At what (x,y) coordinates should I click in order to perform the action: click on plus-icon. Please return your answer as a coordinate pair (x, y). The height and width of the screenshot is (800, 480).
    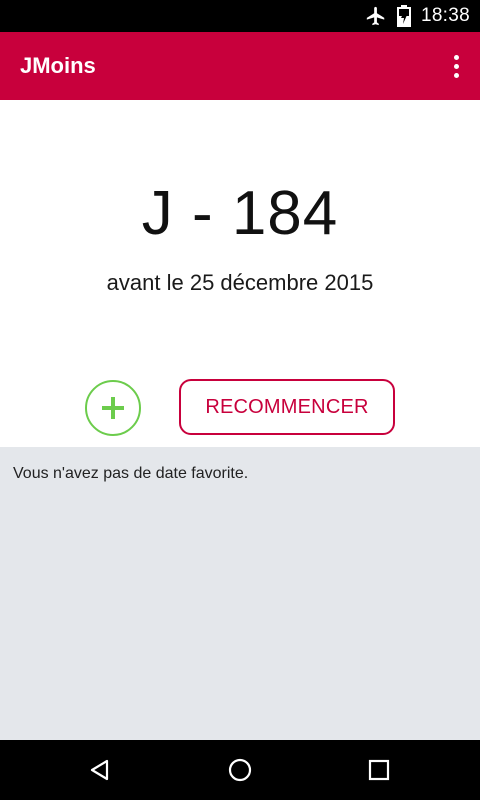
    Looking at the image, I should click on (113, 408).